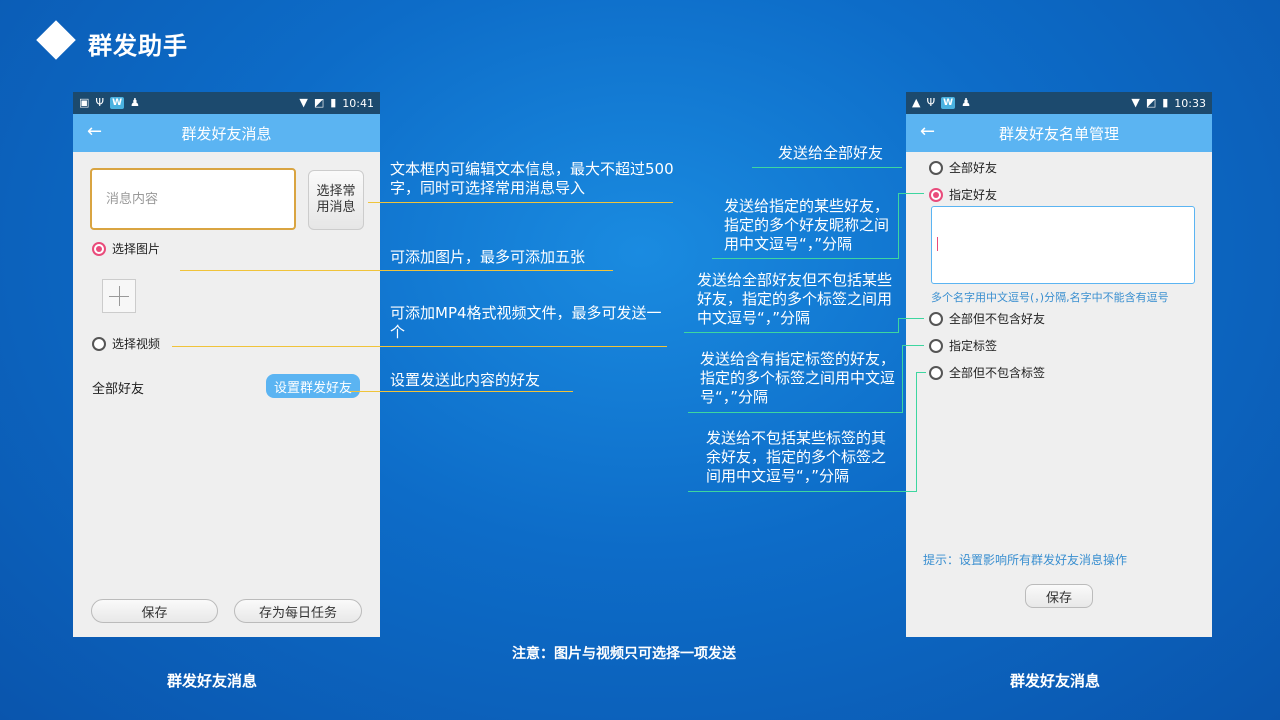 Image resolution: width=1280 pixels, height=720 pixels. I want to click on radio-specified-tags-label: 指定标签, so click(973, 346).